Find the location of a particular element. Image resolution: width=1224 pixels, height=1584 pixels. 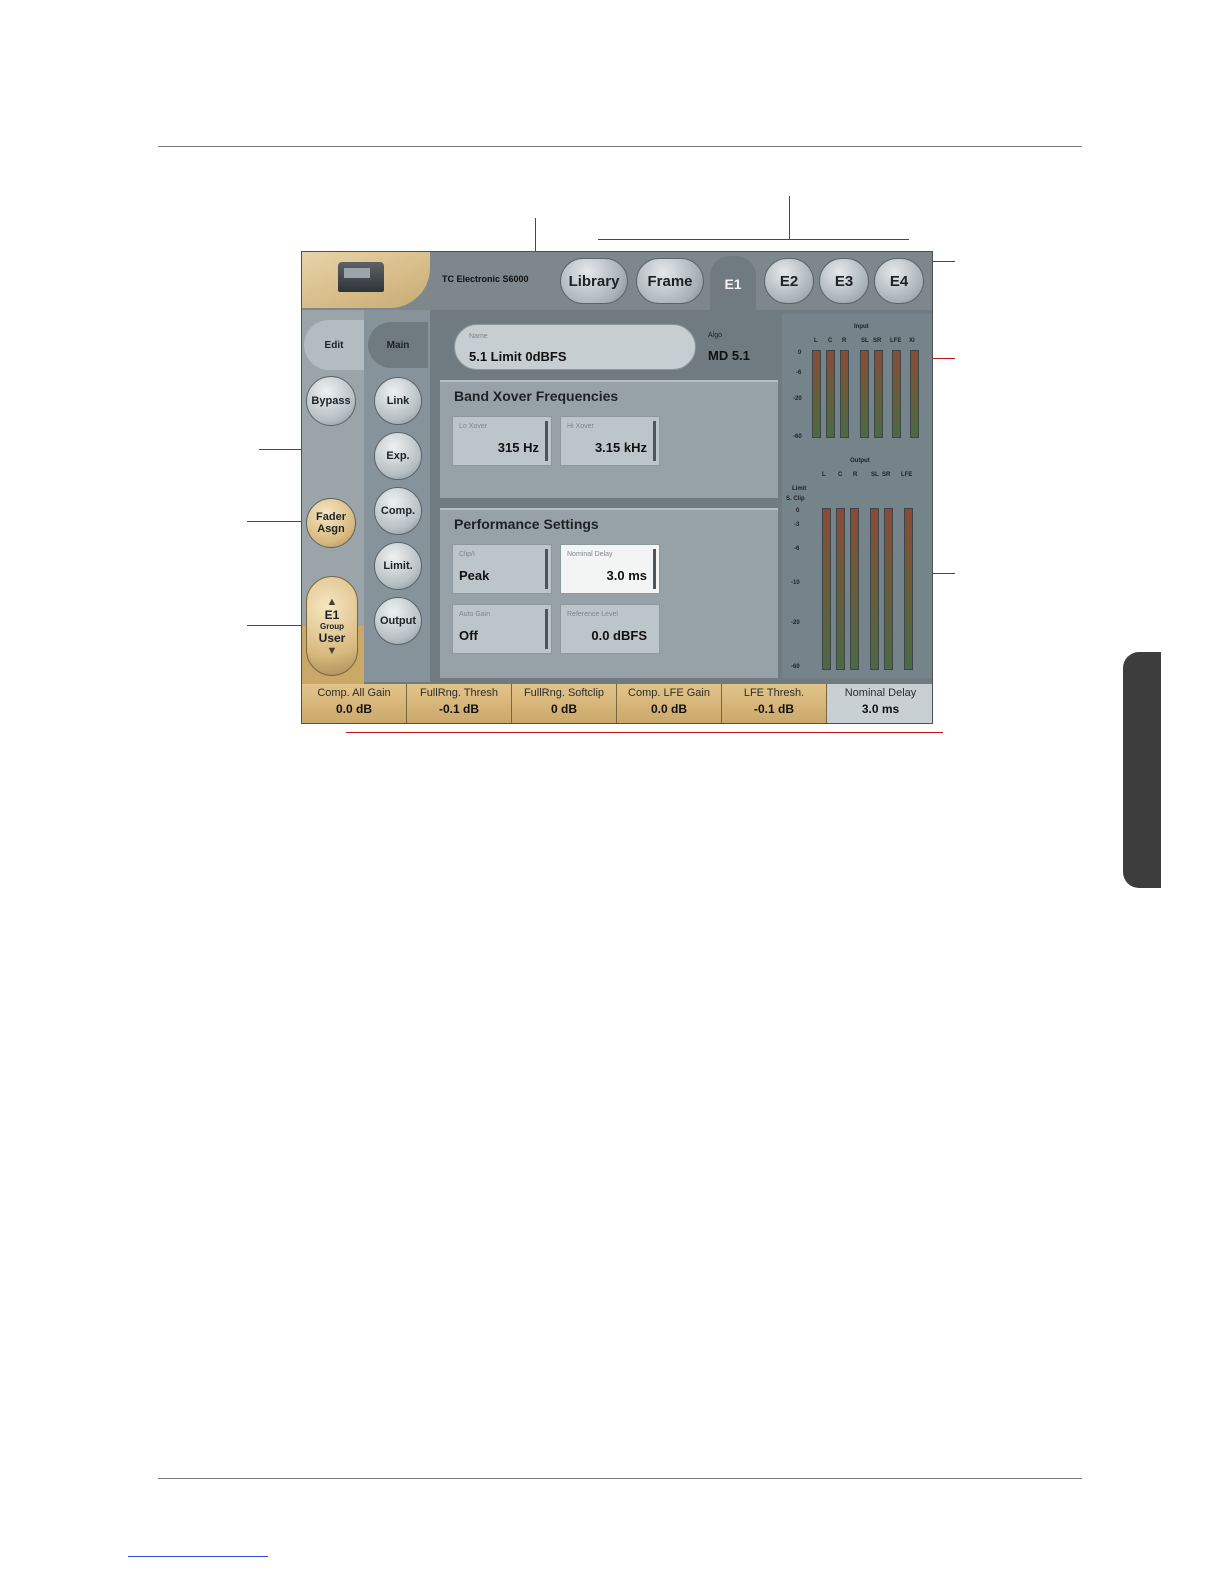

footer-link-underline is located at coordinates (198, 1556).